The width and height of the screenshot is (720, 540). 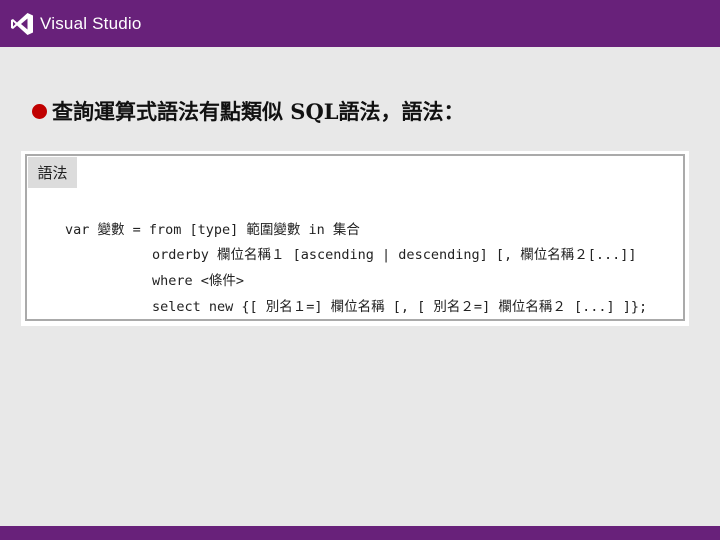 I want to click on code-line-1: var 變數 = from [type] 範圍變數 in 集合, so click(x=212, y=230).